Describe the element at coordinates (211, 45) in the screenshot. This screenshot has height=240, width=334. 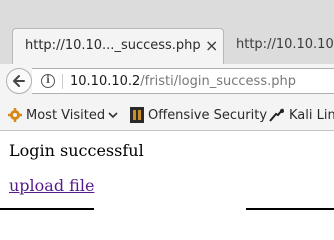
I see `close-icon: ×` at that location.